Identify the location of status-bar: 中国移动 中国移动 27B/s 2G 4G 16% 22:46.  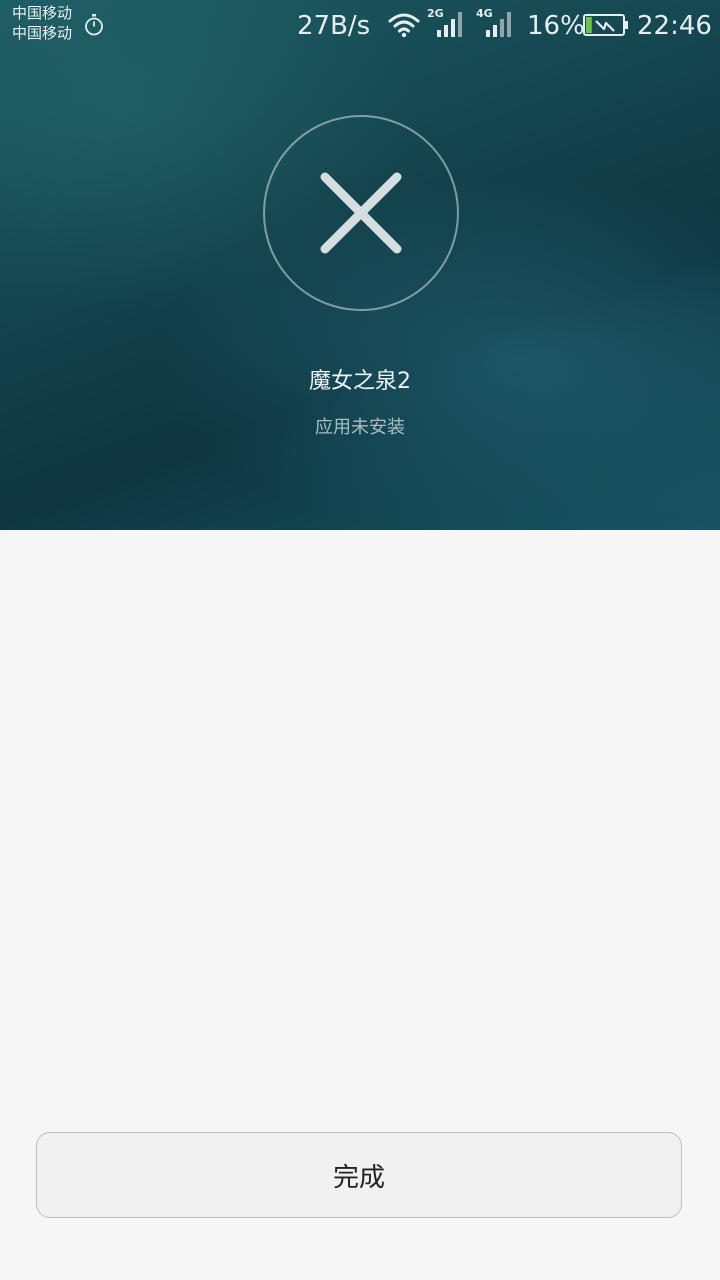
(360, 26).